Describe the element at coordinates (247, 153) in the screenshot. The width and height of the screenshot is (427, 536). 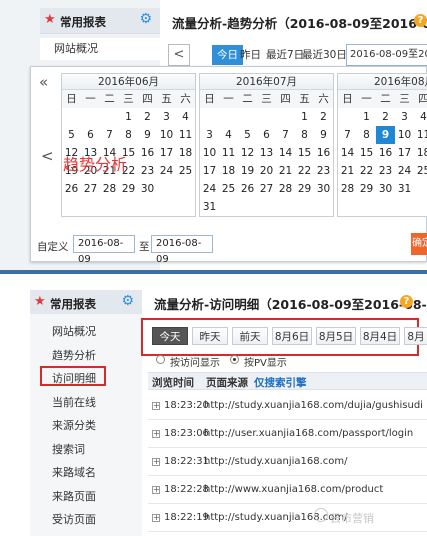
I see `calendar-day: 12` at that location.